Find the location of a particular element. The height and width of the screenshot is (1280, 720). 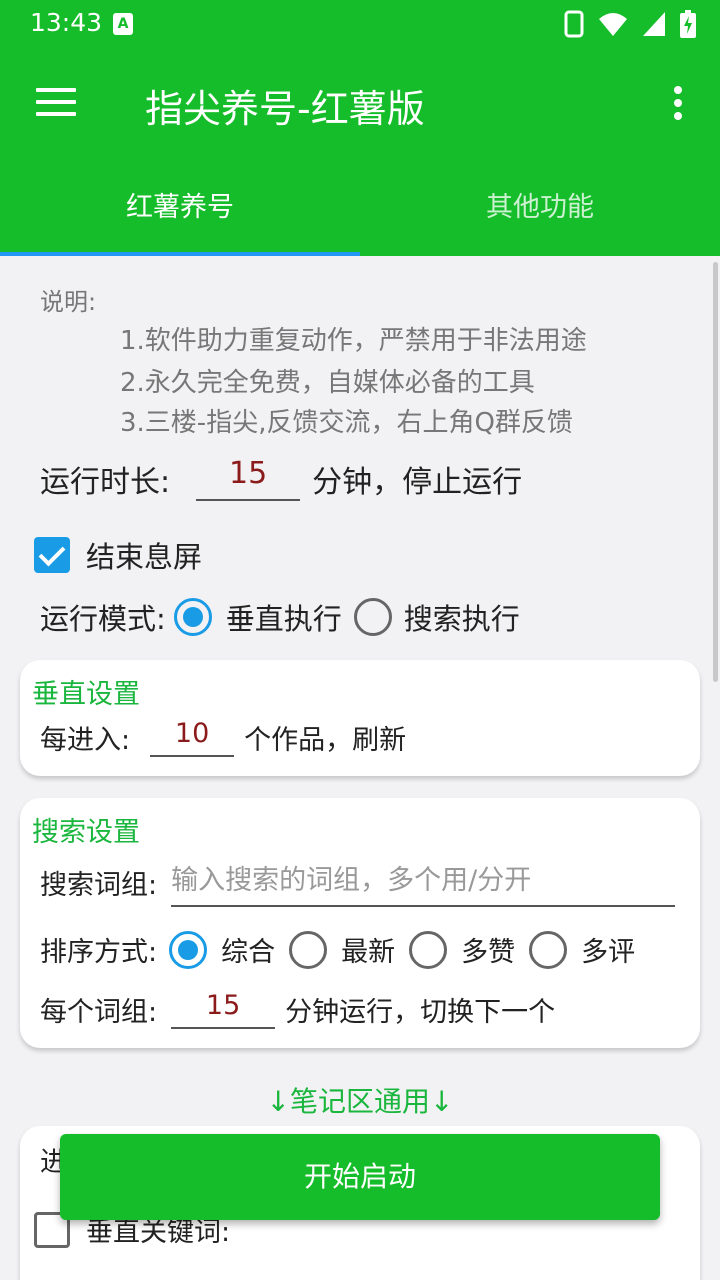

notes-section-label: ↓笔记区通用↓ is located at coordinates (360, 1101).